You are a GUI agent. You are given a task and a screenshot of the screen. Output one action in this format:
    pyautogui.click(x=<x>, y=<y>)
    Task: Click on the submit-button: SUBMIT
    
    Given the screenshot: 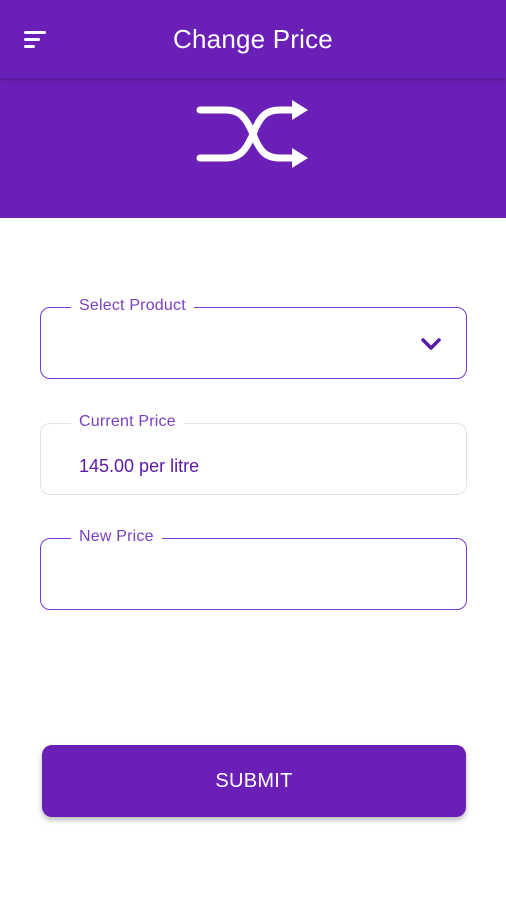 What is the action you would take?
    pyautogui.click(x=254, y=781)
    